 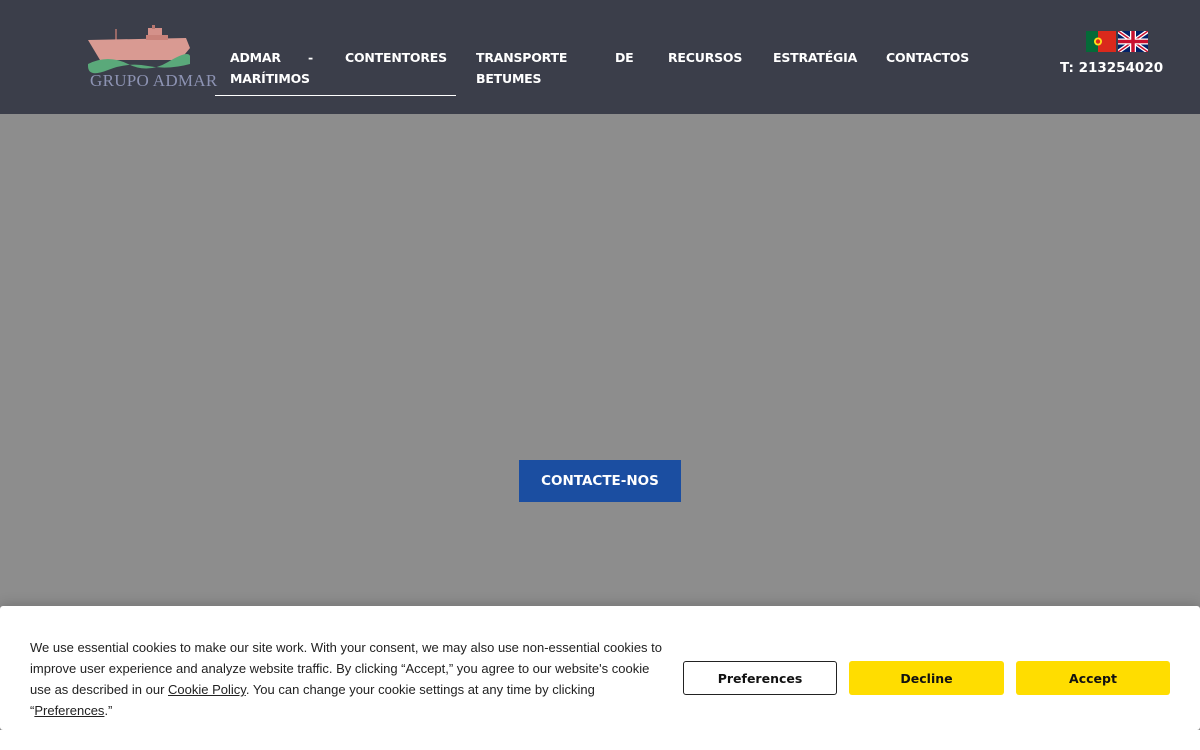 I want to click on logo-text: GRUPO ADMAR, so click(x=154, y=80).